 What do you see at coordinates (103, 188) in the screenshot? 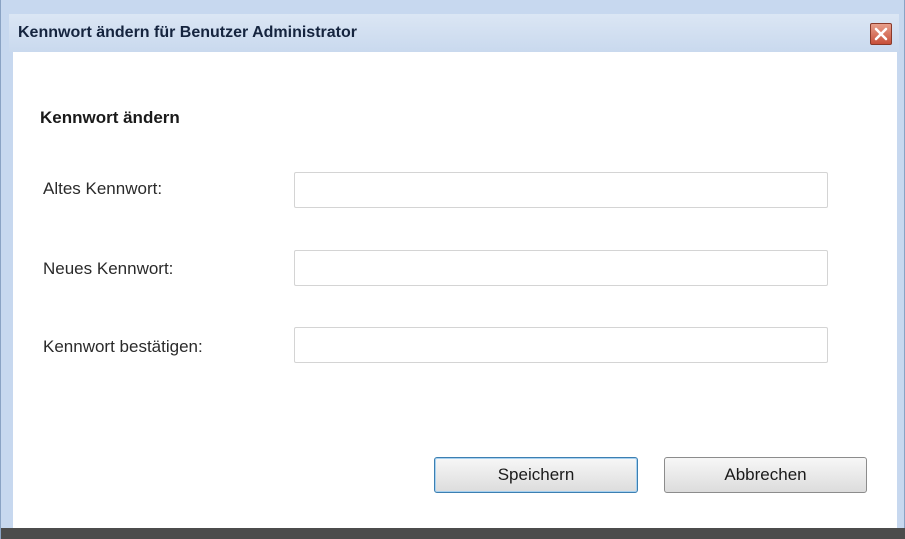
I see `old-password-label: Altes Kennwort:` at bounding box center [103, 188].